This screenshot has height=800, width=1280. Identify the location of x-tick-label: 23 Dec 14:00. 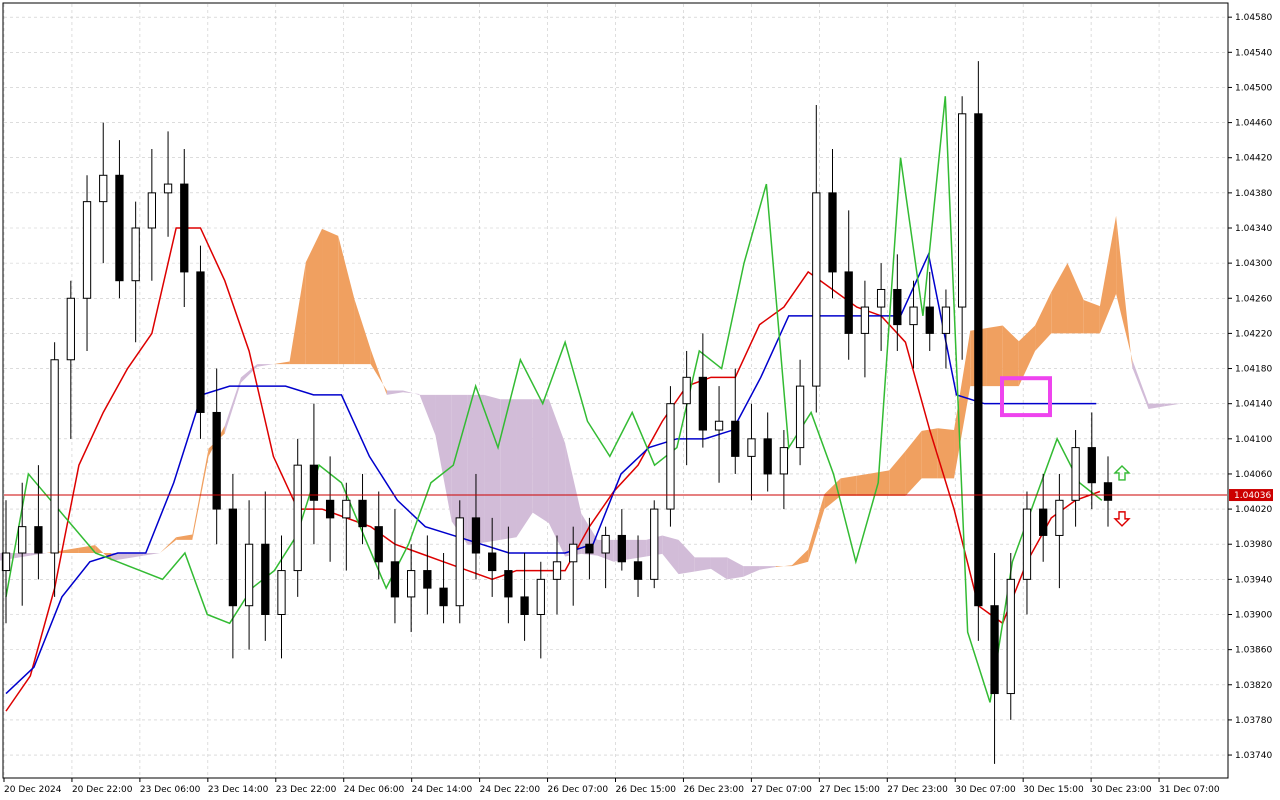
(238, 790).